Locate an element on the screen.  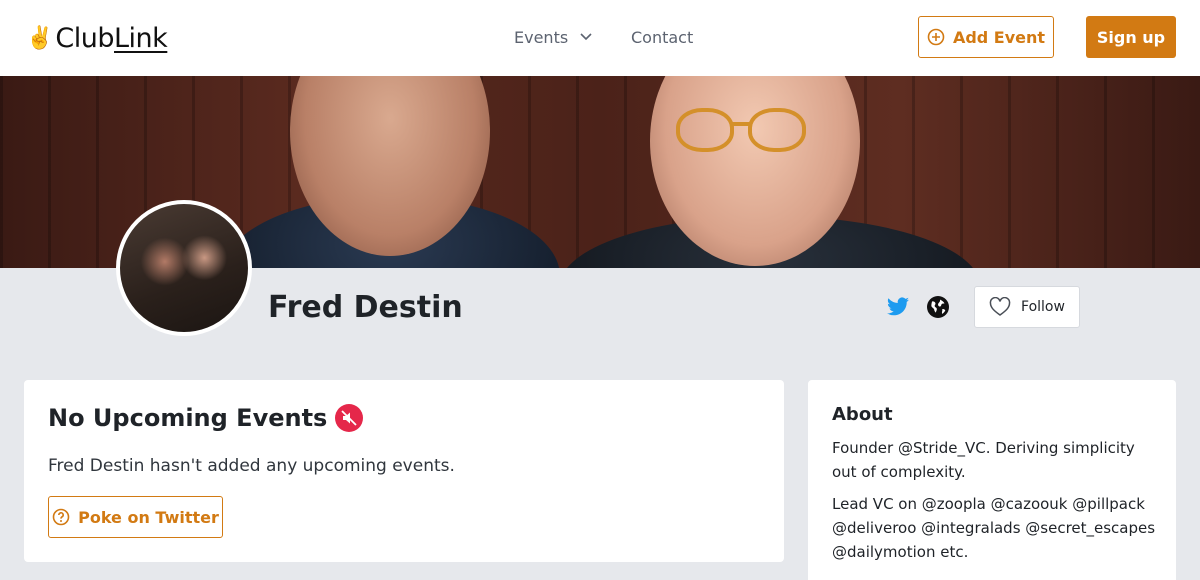
add-event-label: Add Event is located at coordinates (999, 37).